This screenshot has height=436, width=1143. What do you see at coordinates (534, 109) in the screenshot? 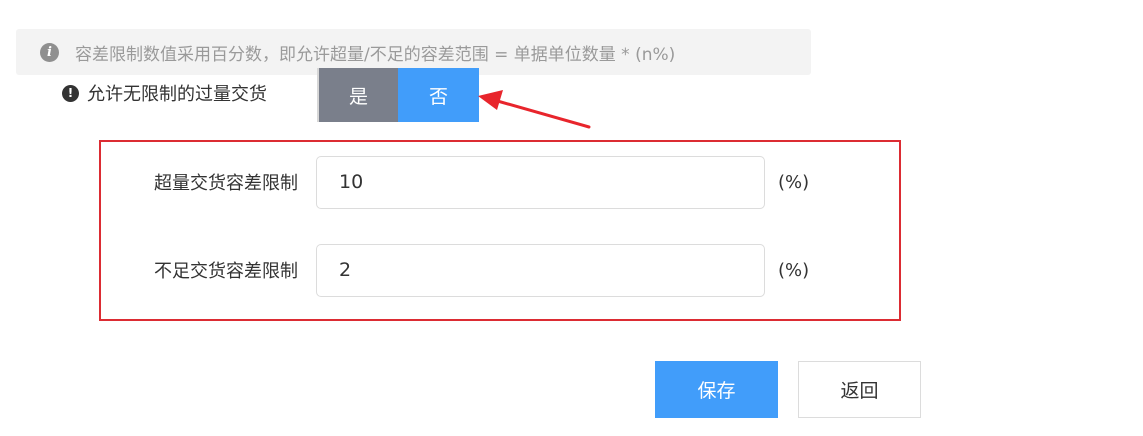
I see `annotation-arrow-icon` at bounding box center [534, 109].